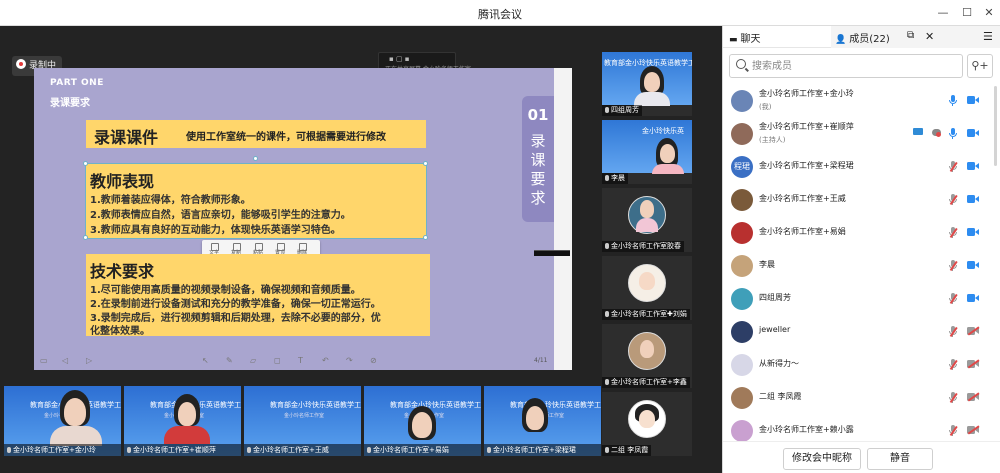 This screenshot has height=473, width=1000. I want to click on video-tile: 金小玲名师工作室✚刘娟, so click(647, 288).